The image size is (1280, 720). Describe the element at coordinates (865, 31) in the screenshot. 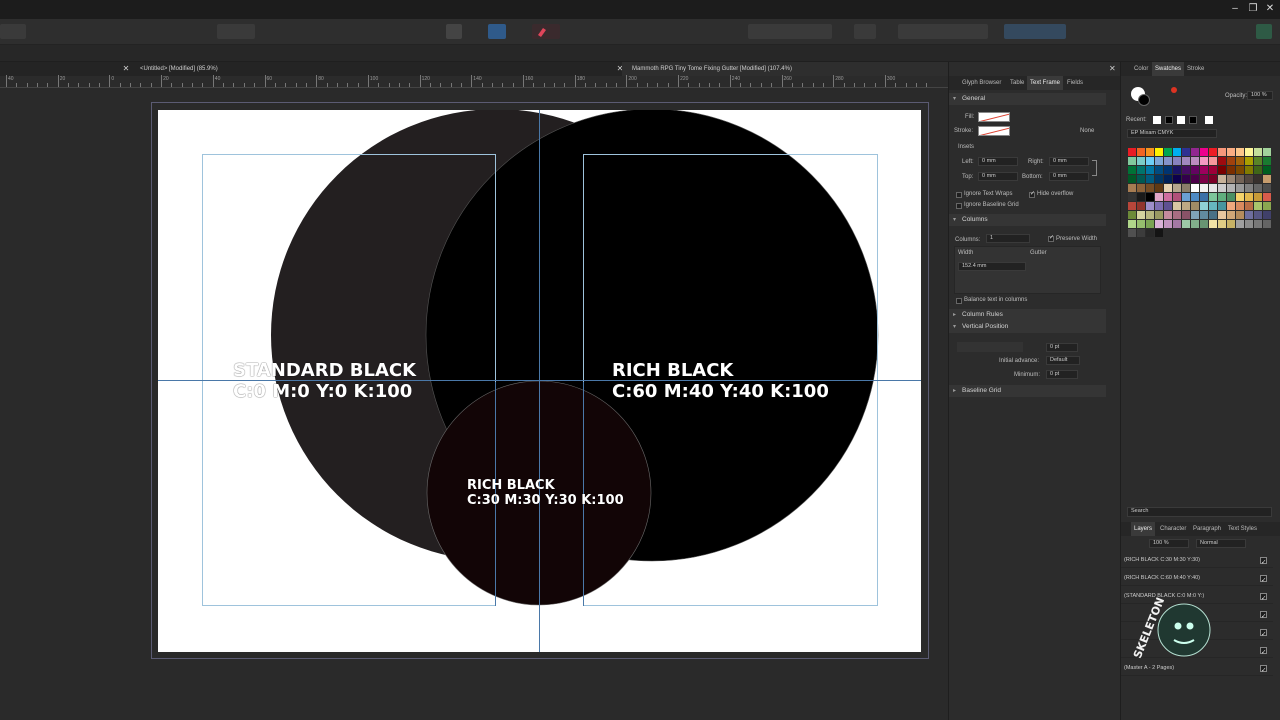

I see `text-tools-button` at that location.